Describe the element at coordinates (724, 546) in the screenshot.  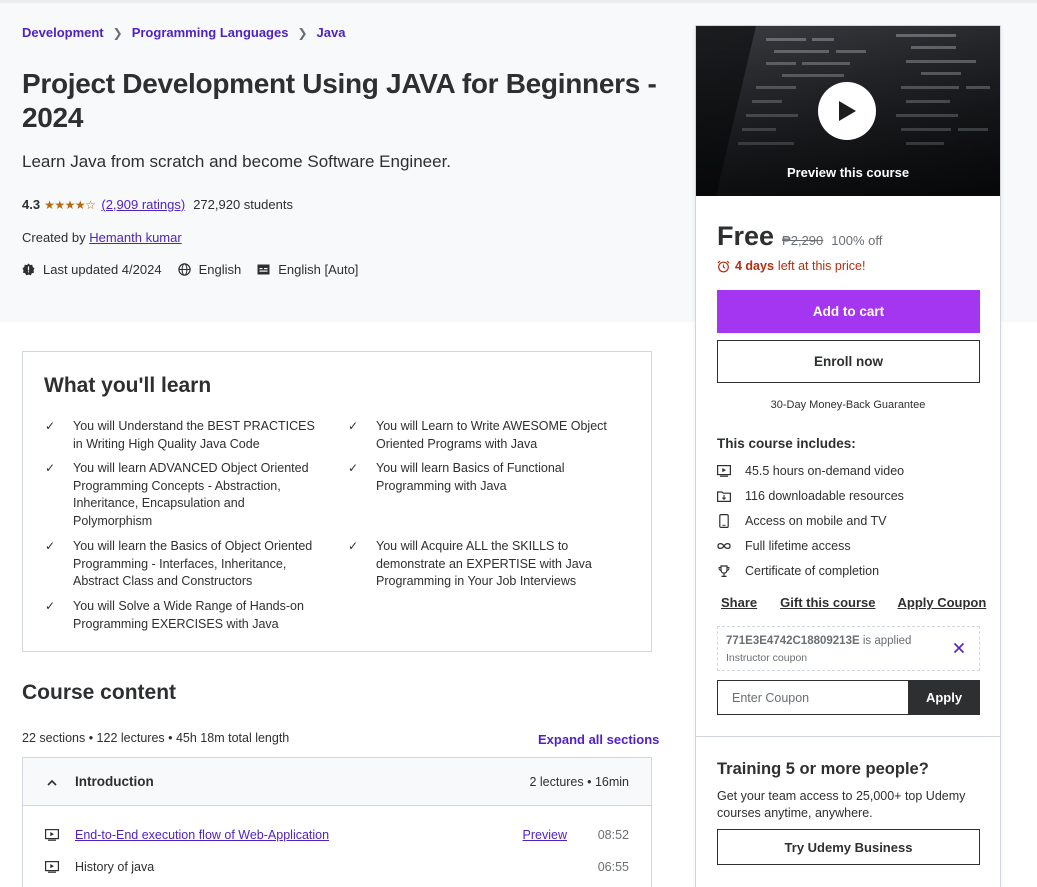
I see `infinity-icon` at that location.